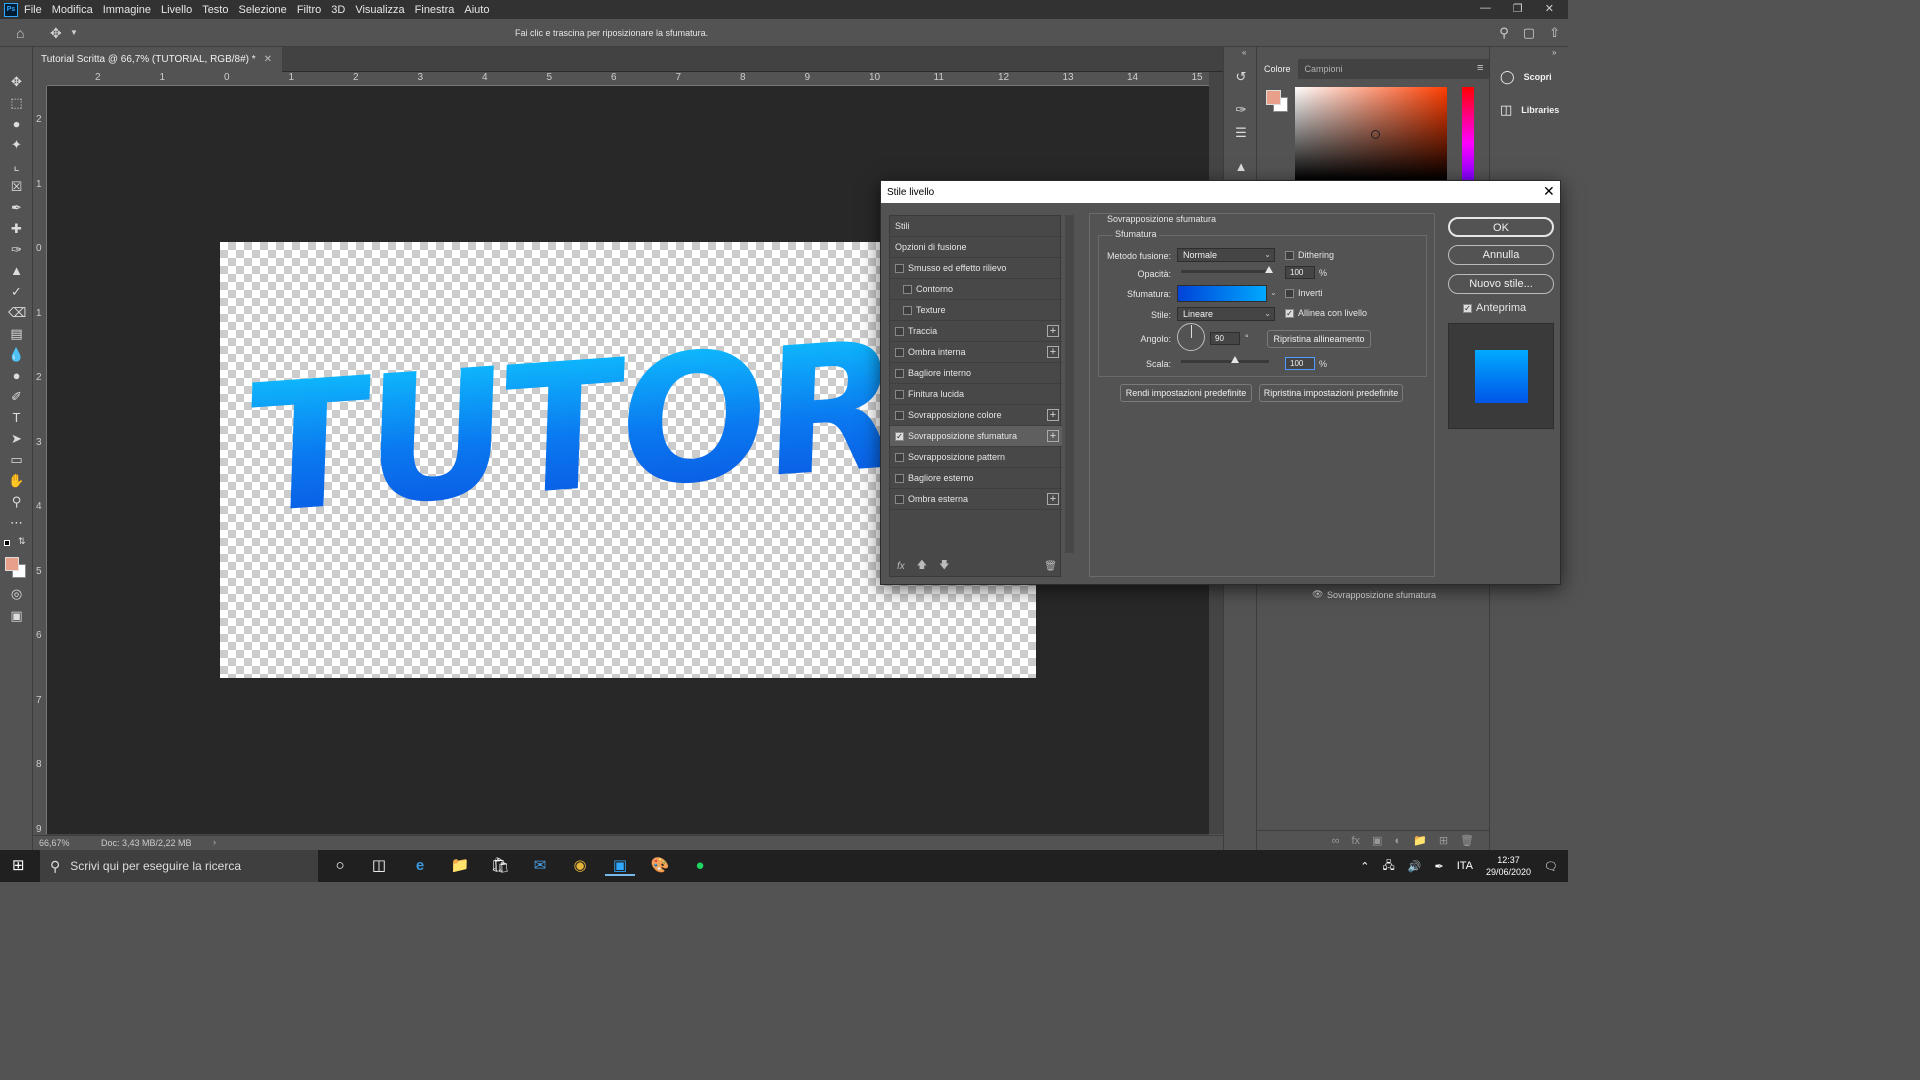 The width and height of the screenshot is (1920, 1080). I want to click on opacity-input: 100, so click(1300, 272).